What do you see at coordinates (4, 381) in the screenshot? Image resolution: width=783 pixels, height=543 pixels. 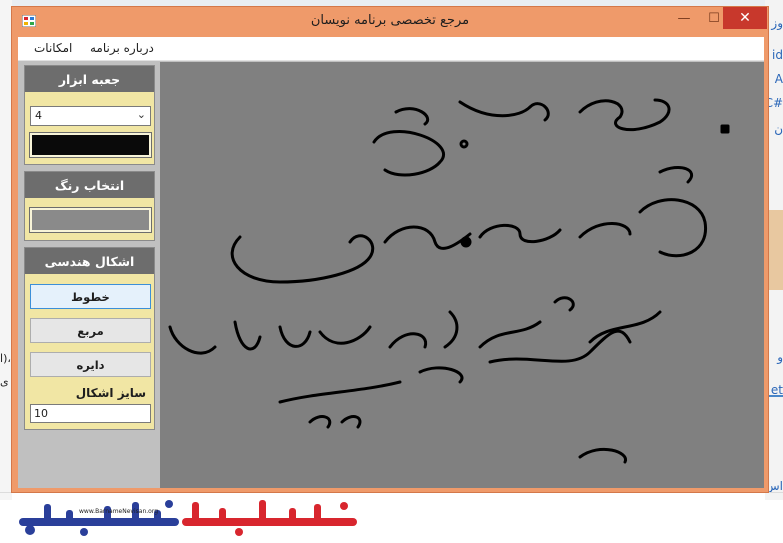 I see `background-text-fragment: ی` at bounding box center [4, 381].